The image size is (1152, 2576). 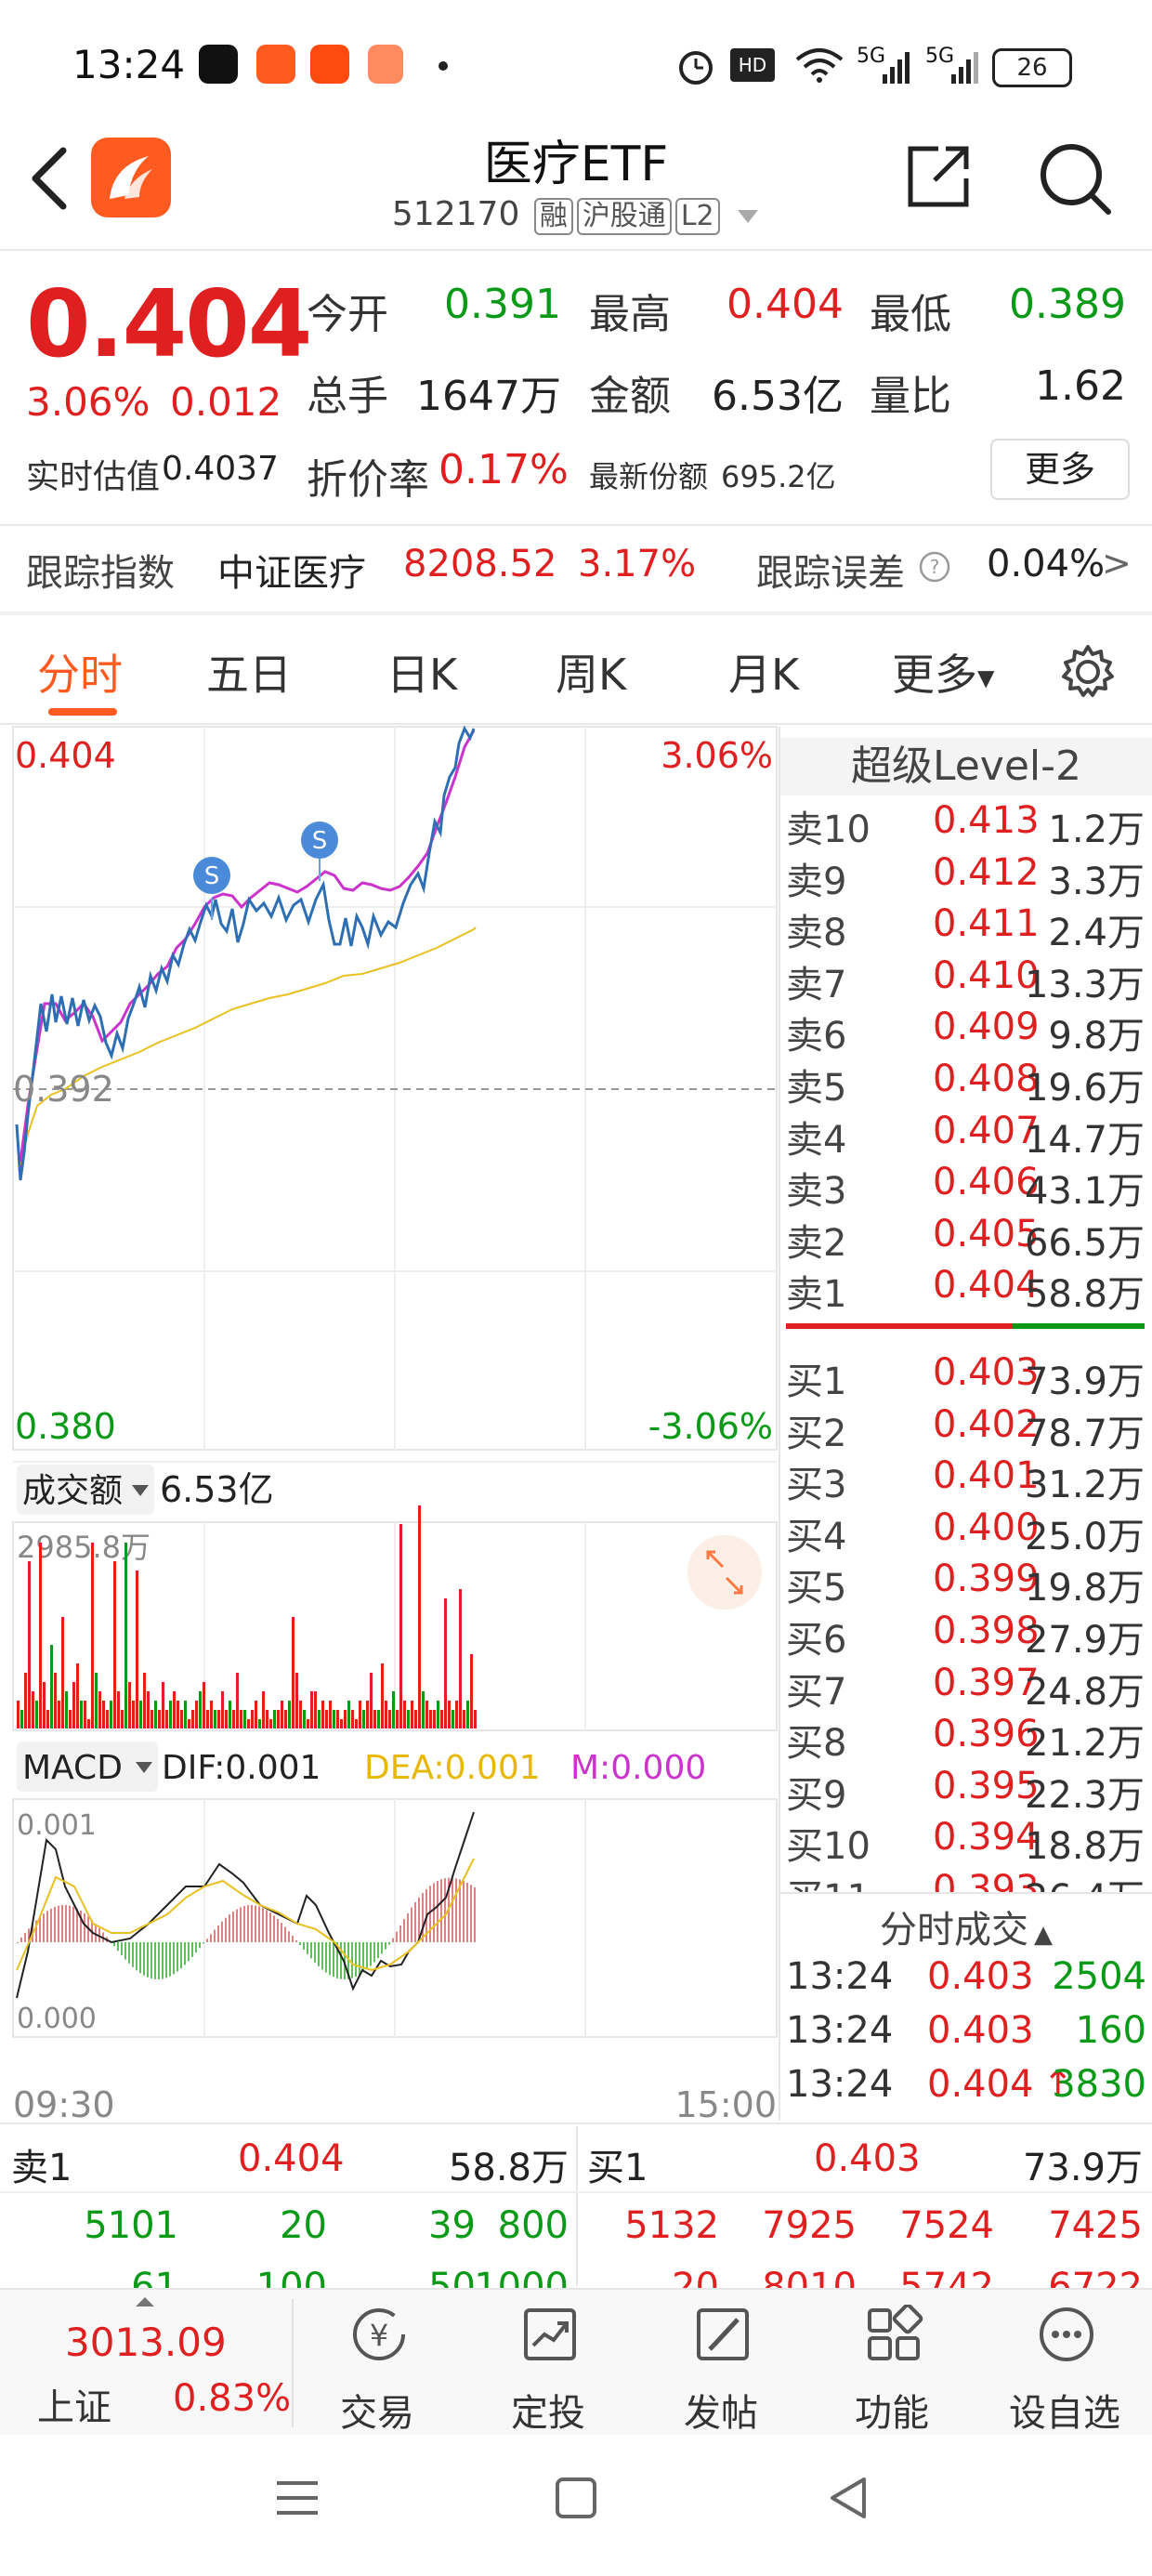 What do you see at coordinates (965, 1288) in the screenshot?
I see `sell-order-row: 卖1 0.404 58.8万` at bounding box center [965, 1288].